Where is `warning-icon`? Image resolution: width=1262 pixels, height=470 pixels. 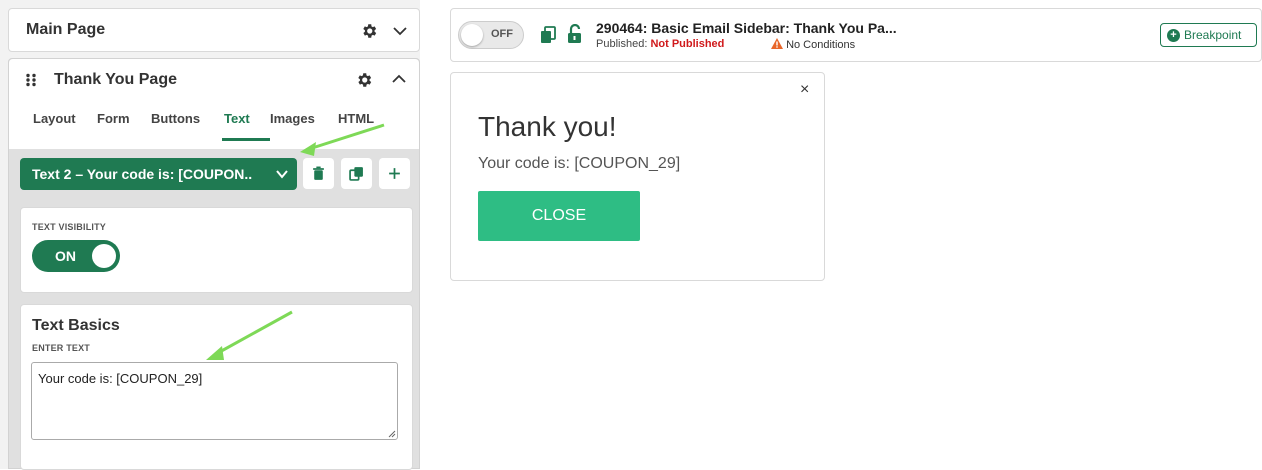 warning-icon is located at coordinates (777, 43).